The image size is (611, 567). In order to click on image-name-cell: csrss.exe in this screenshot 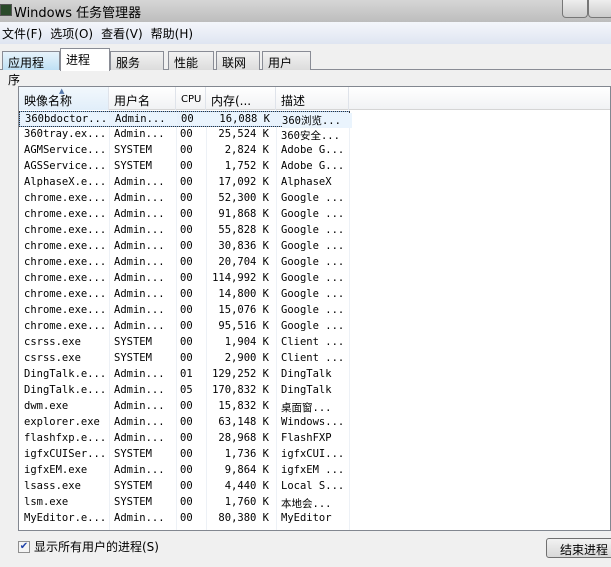, I will do `click(52, 358)`.